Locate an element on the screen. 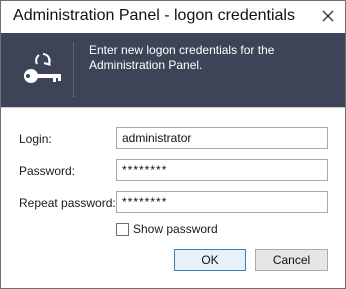 The height and width of the screenshot is (289, 346). key-refresh-icon is located at coordinates (42, 68).